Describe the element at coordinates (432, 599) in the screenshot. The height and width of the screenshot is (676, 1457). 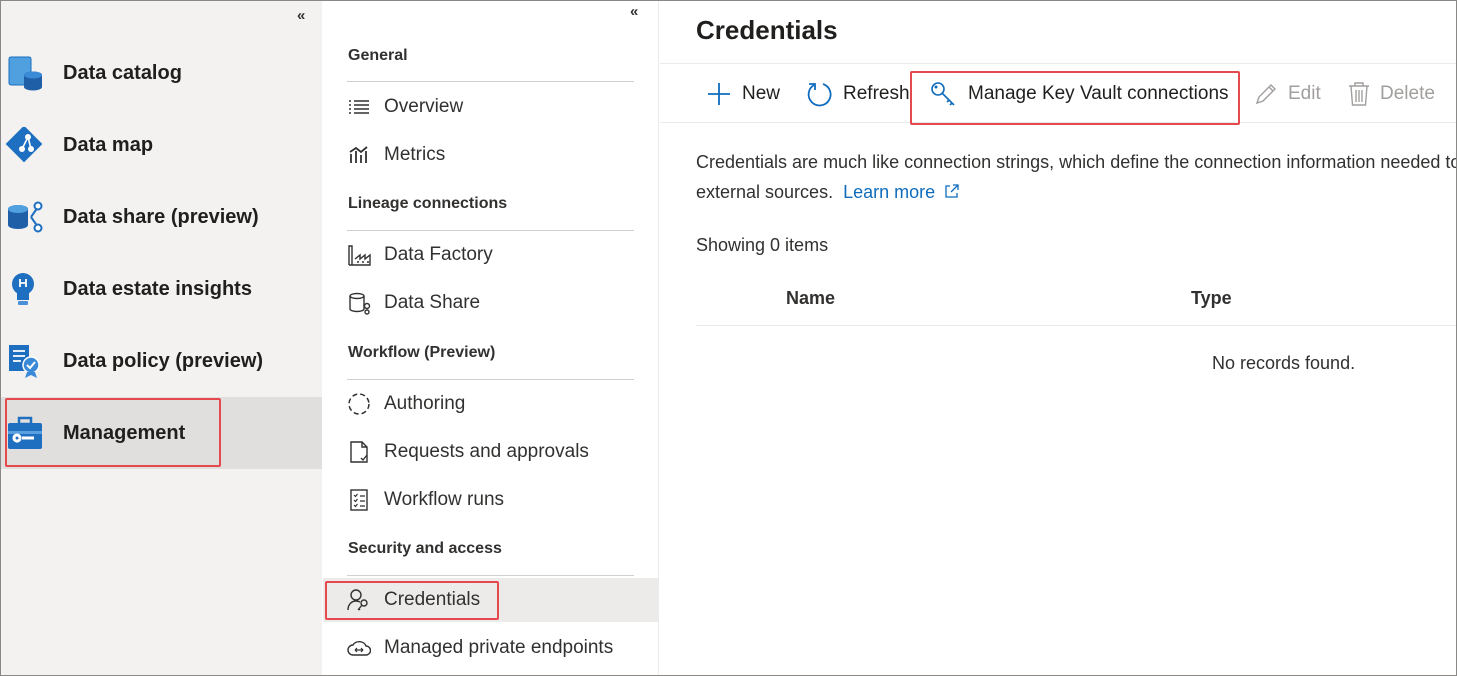
I see `mid-nav-label: Credentials` at that location.